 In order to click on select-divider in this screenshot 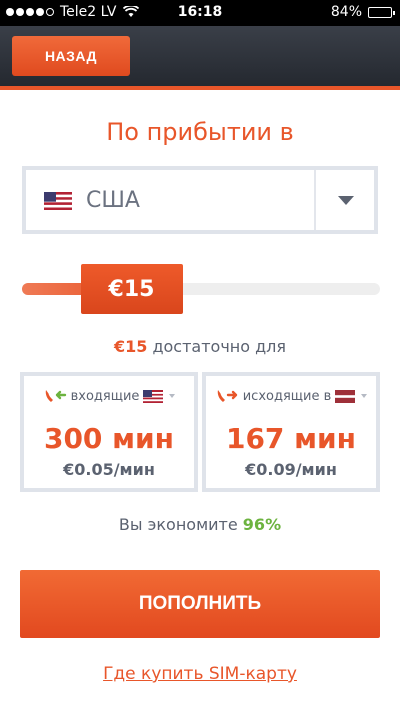, I will do `click(315, 200)`.